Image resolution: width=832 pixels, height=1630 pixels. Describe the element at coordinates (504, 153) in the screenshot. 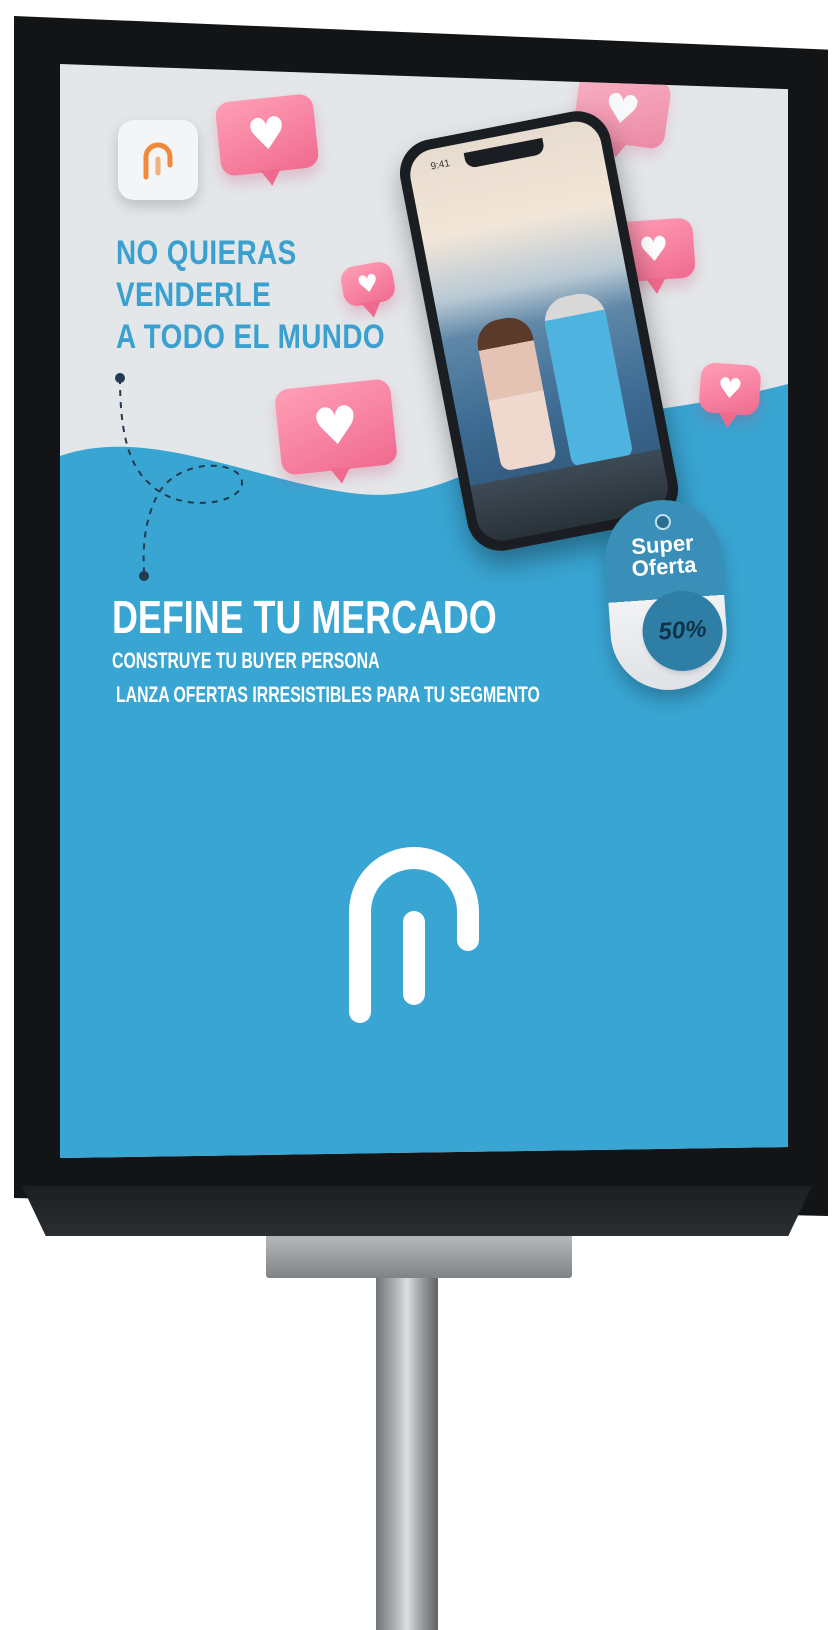

I see `phone-notch` at that location.